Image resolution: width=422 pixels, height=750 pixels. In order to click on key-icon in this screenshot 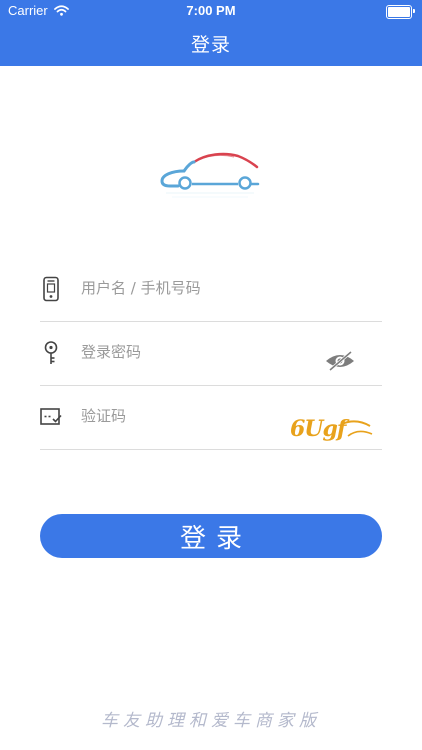, I will do `click(51, 352)`.